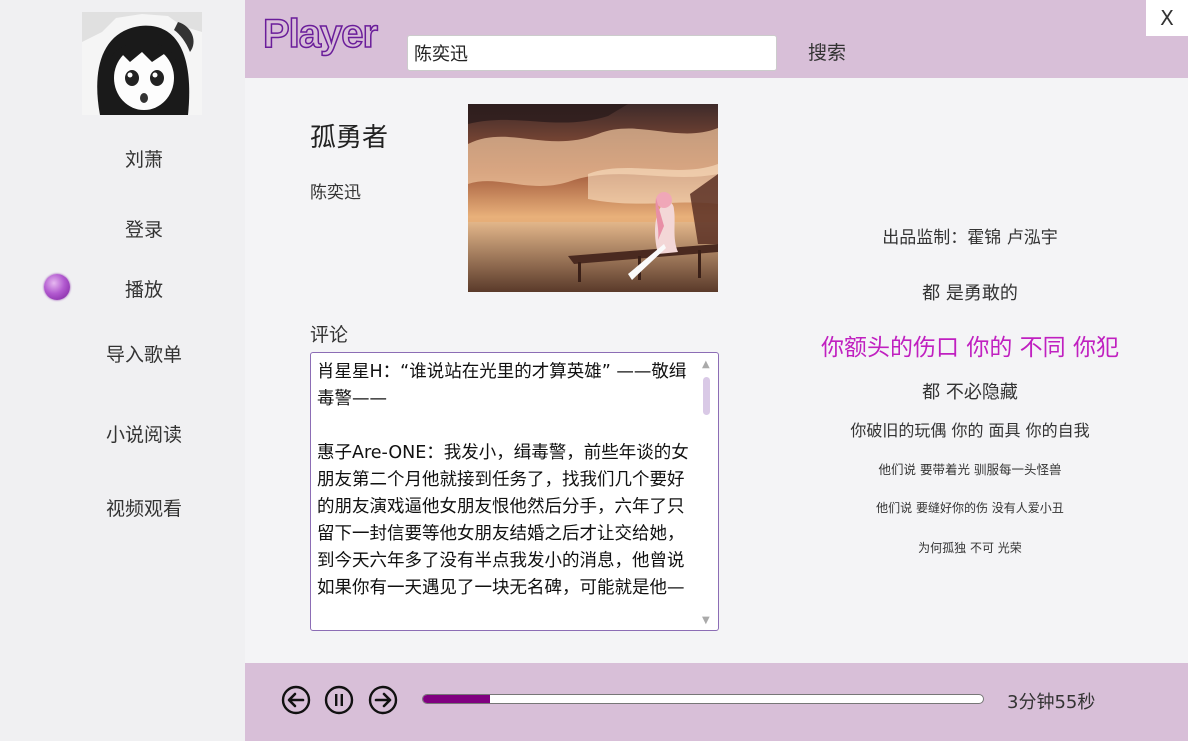 Image resolution: width=1188 pixels, height=741 pixels. What do you see at coordinates (827, 51) in the screenshot?
I see `search-button: 搜索` at bounding box center [827, 51].